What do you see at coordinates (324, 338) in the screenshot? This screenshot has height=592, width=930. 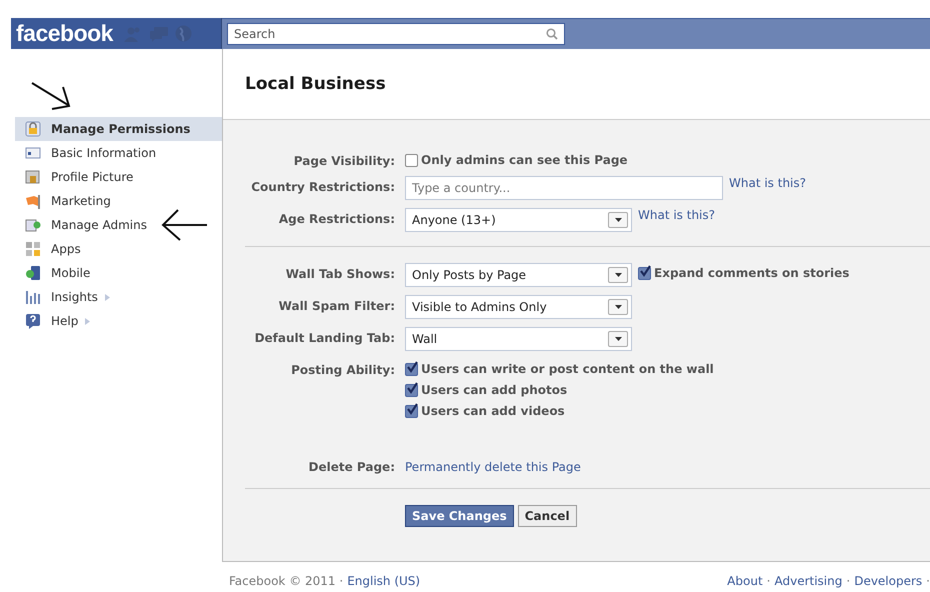 I see `field-label: Default Landing Tab:` at bounding box center [324, 338].